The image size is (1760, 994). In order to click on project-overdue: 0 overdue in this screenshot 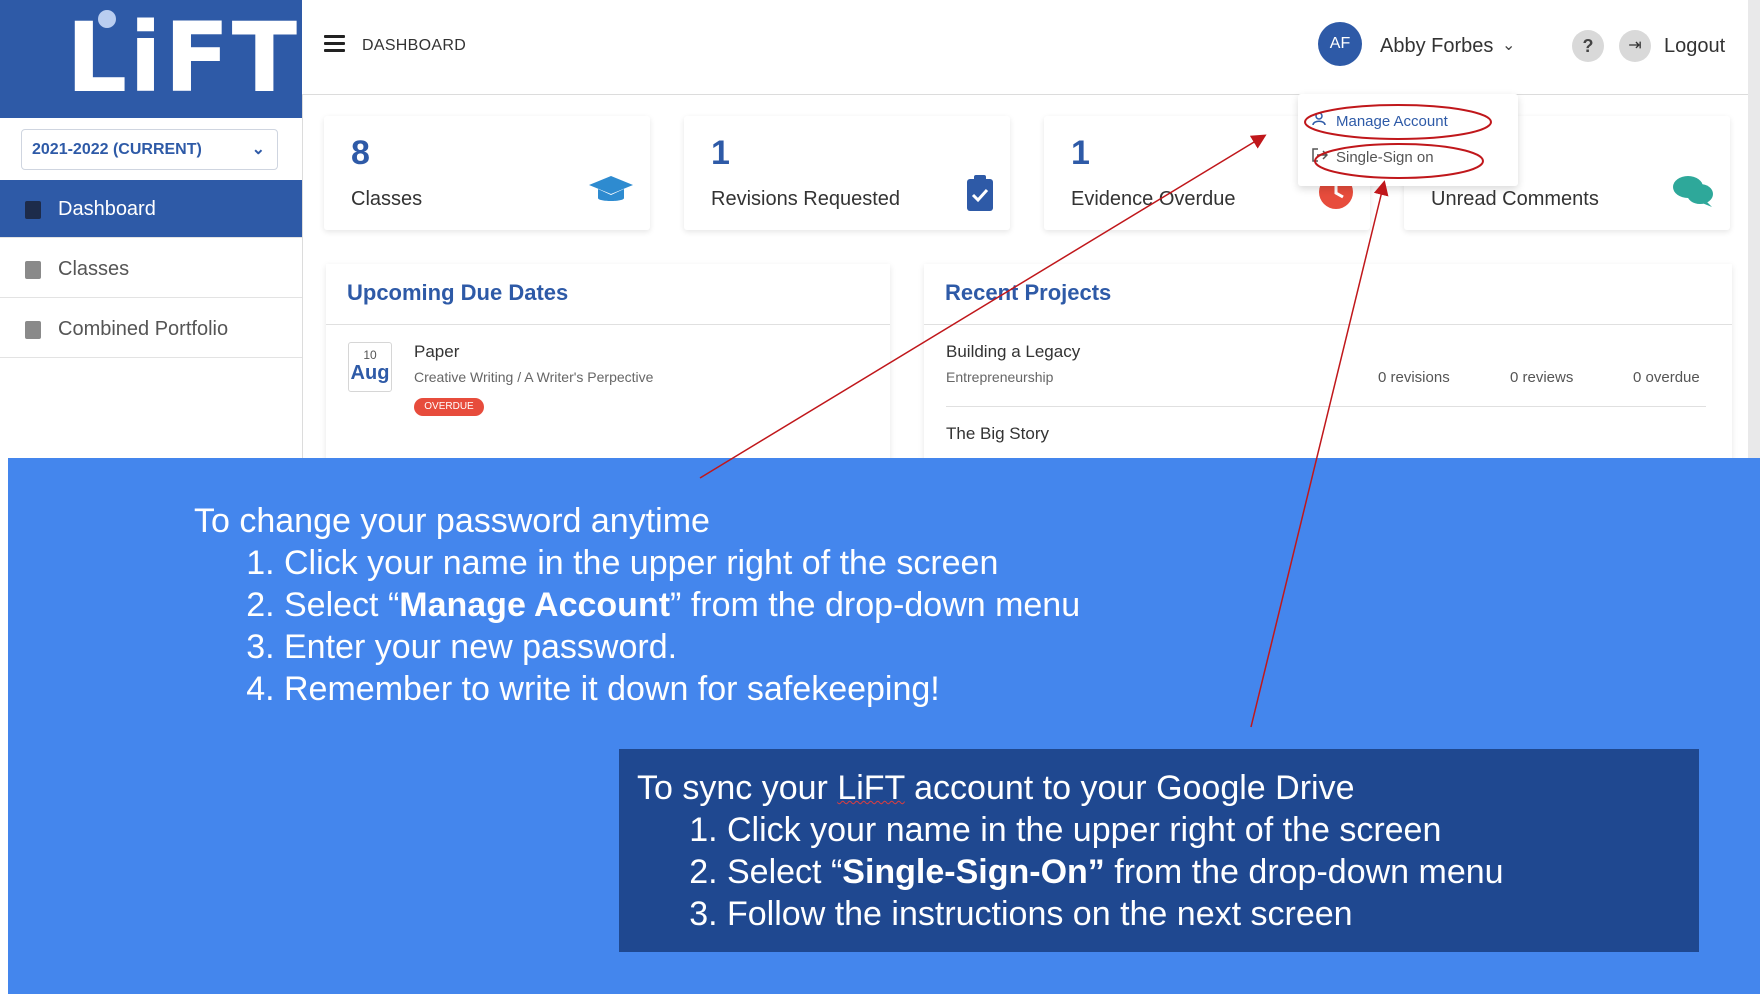, I will do `click(1666, 377)`.